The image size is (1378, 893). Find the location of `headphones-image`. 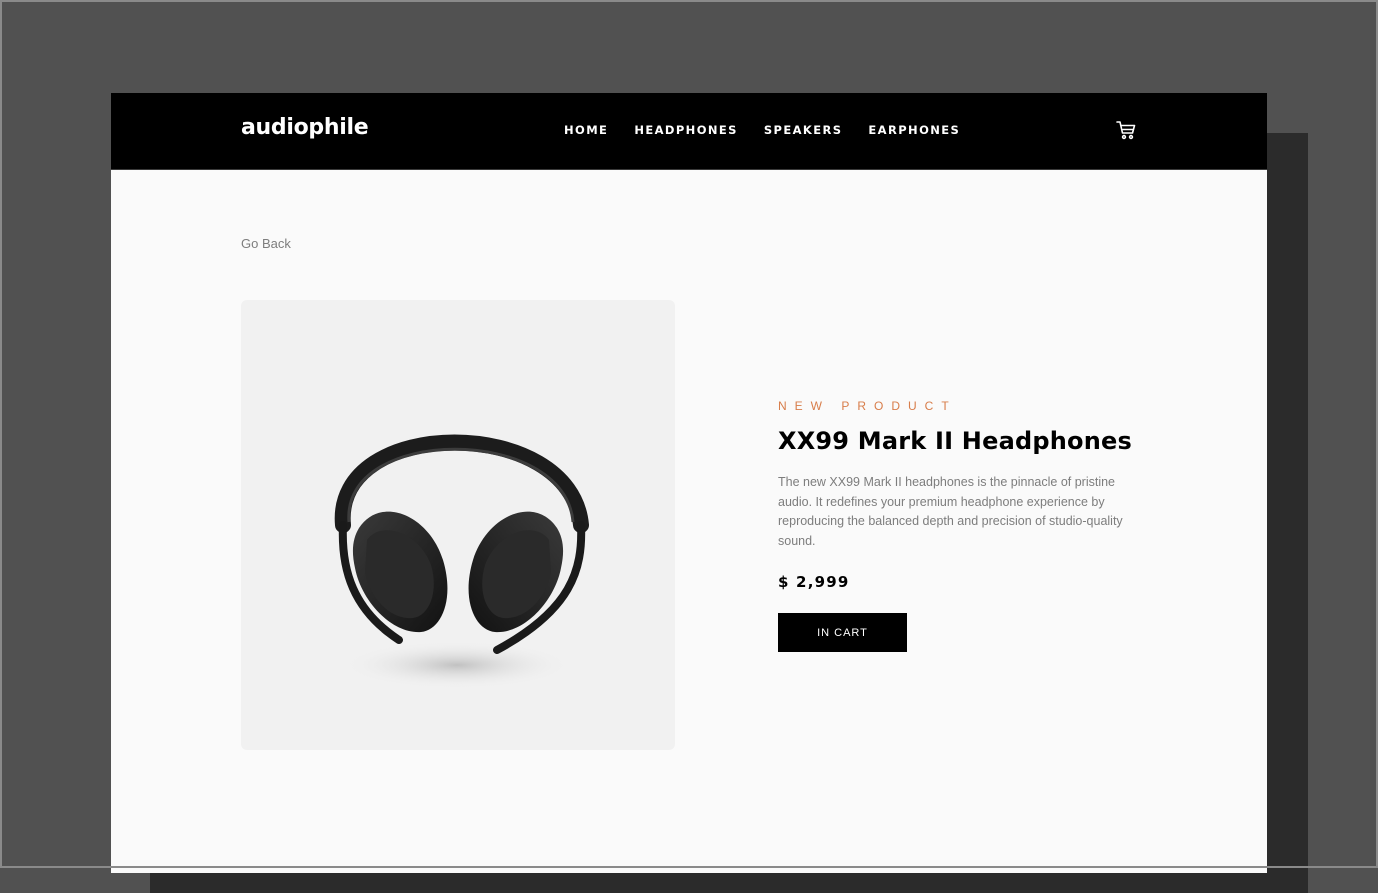

headphones-image is located at coordinates (461, 561).